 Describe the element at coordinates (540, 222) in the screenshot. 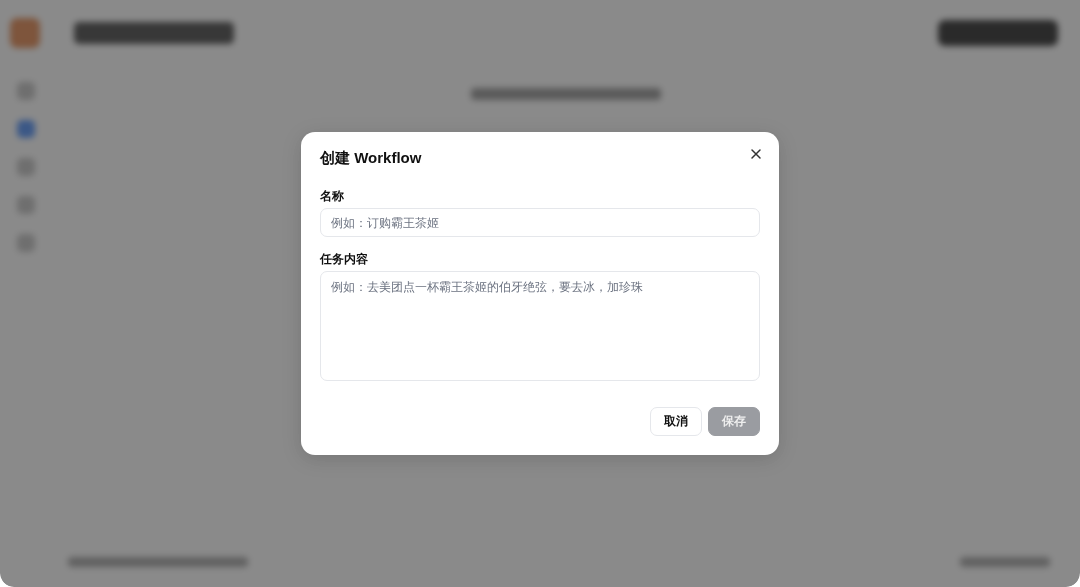

I see `input-field: 例如：订购霸王茶姬` at that location.